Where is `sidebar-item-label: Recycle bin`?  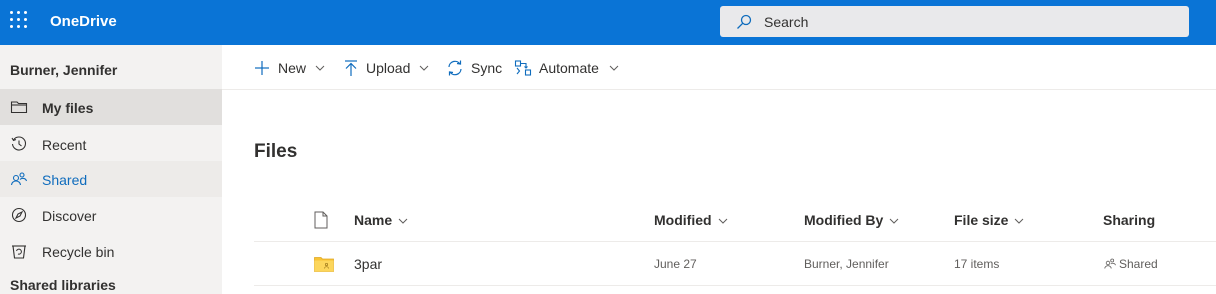 sidebar-item-label: Recycle bin is located at coordinates (78, 252).